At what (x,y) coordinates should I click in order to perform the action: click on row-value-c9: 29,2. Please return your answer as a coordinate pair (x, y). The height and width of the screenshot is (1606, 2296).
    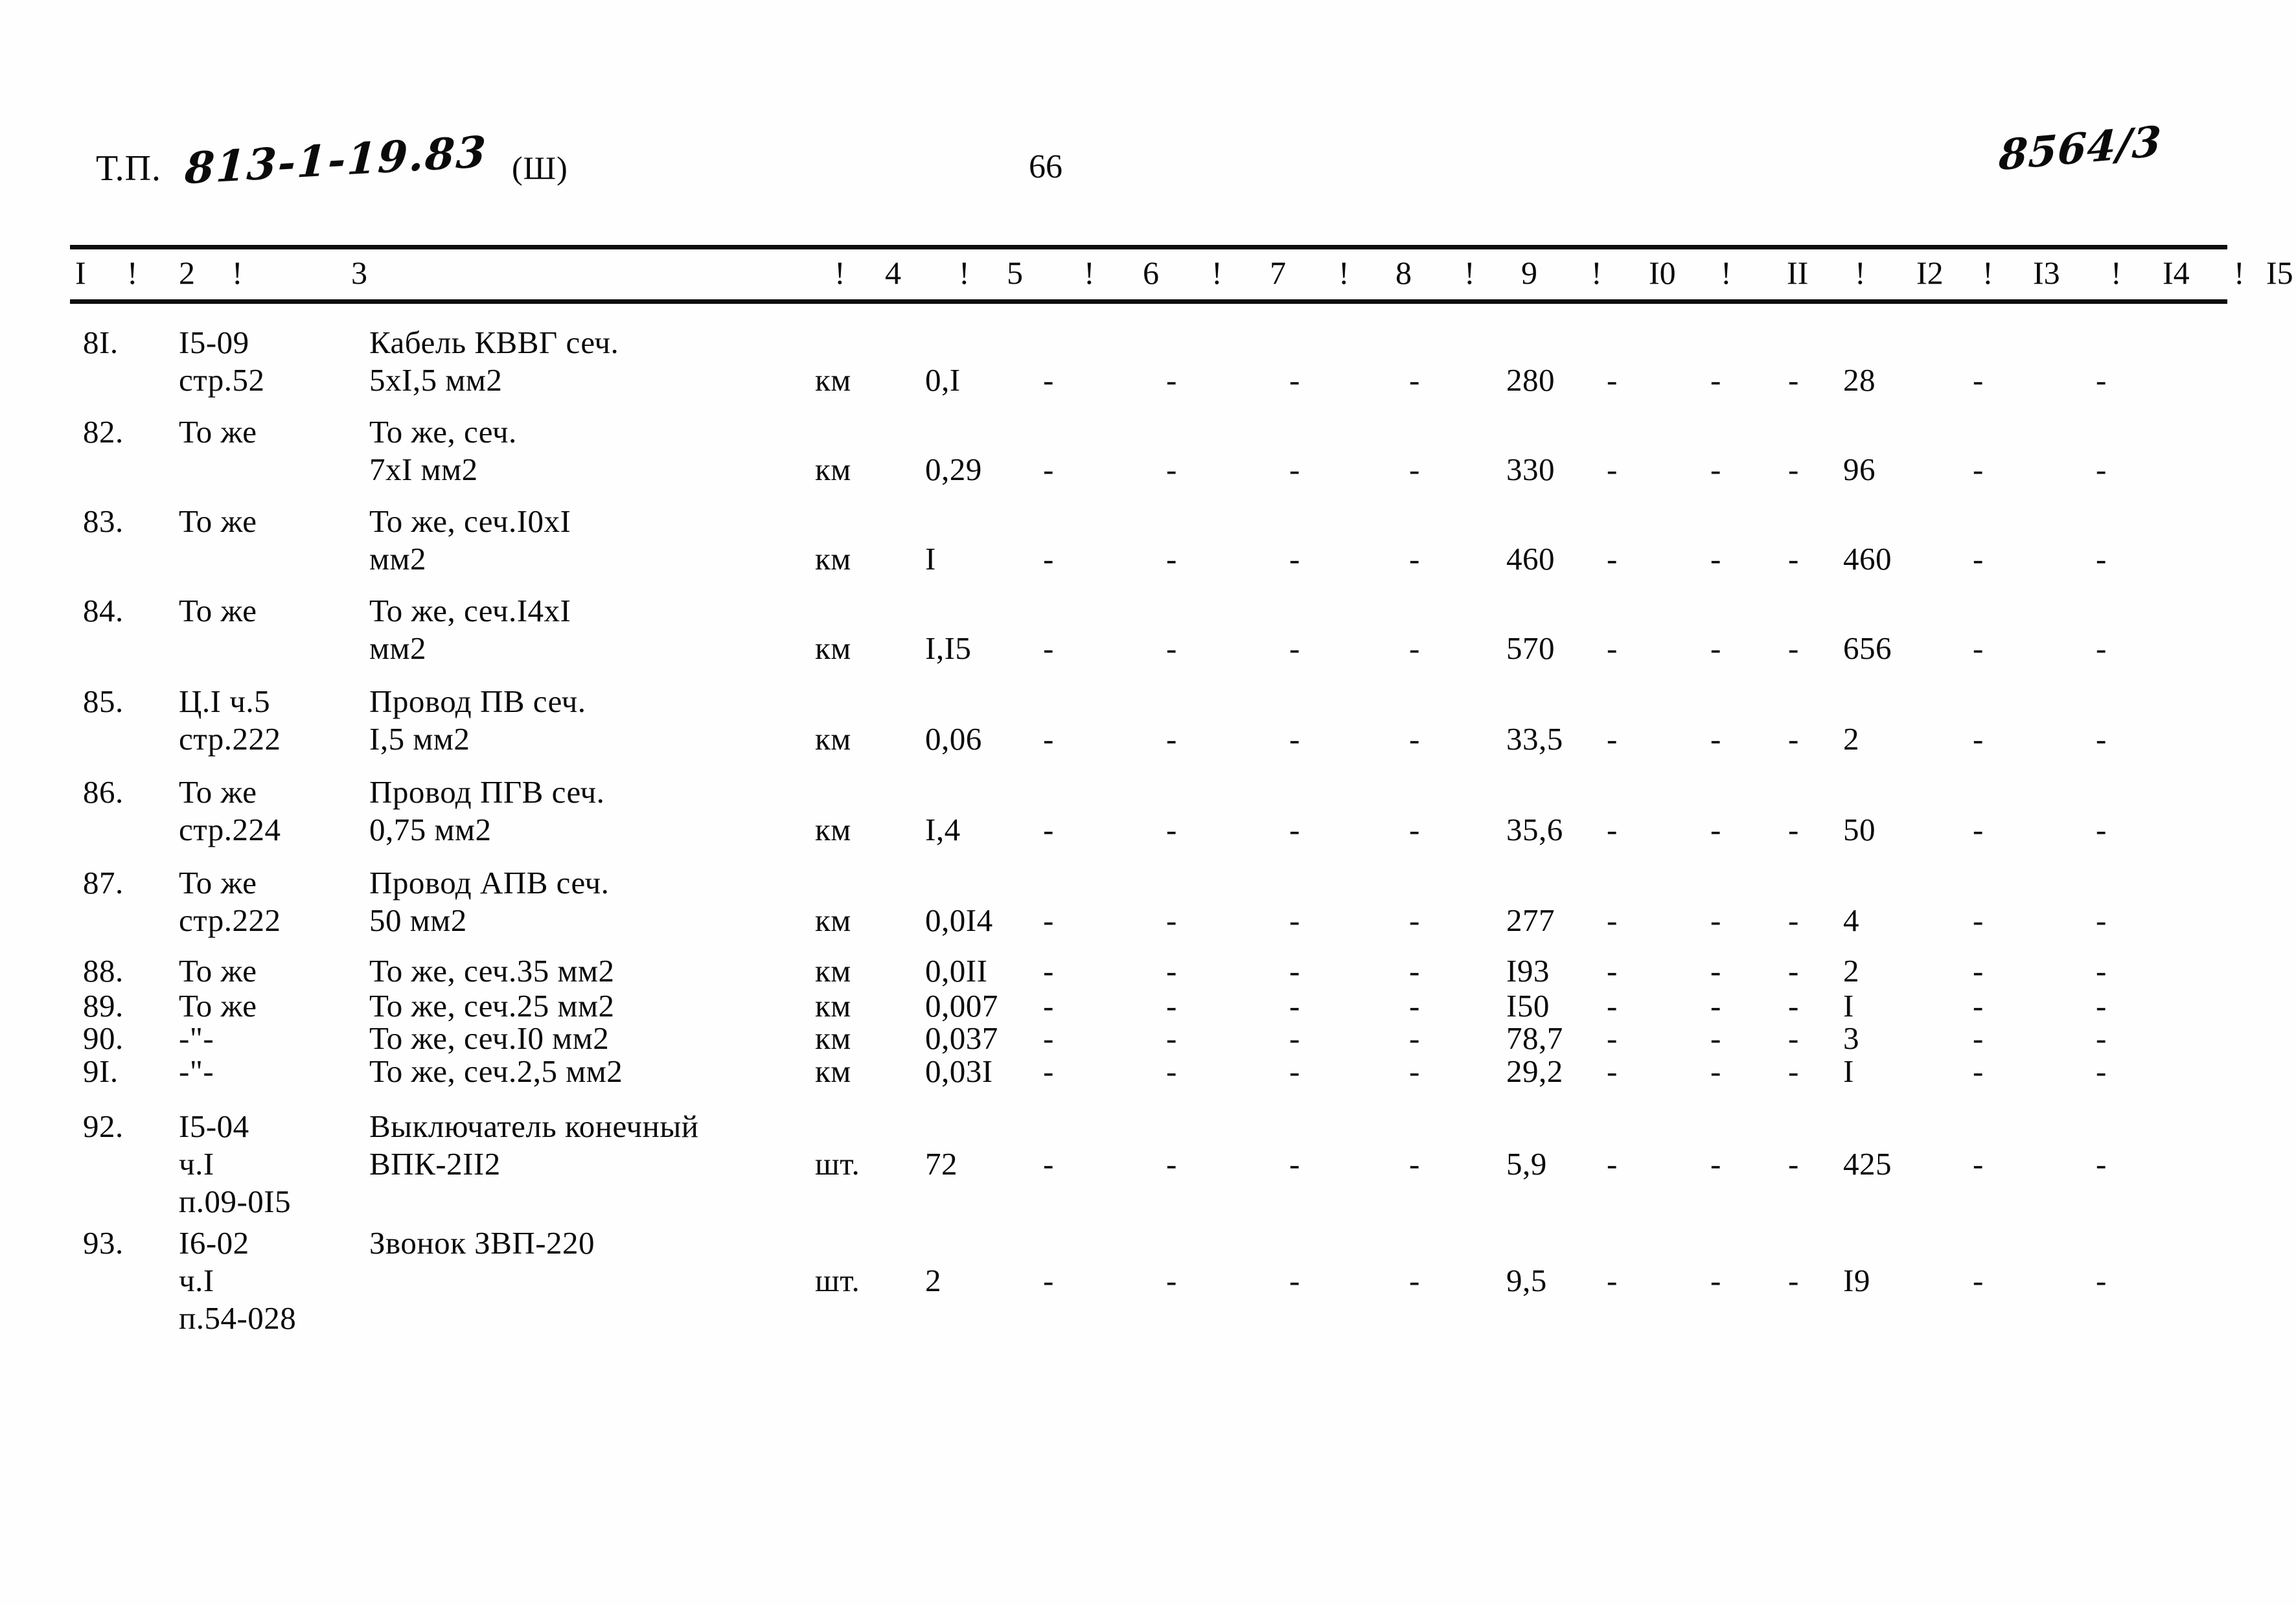
    Looking at the image, I should click on (1534, 1071).